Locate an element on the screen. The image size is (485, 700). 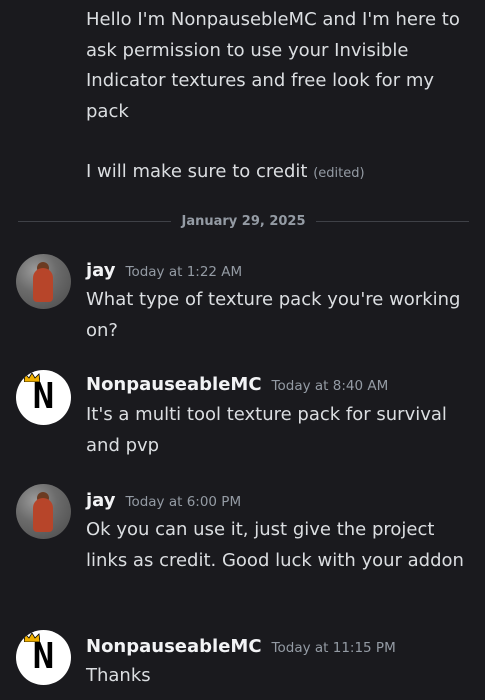
timestamp: Today at 11:15 PM is located at coordinates (334, 648).